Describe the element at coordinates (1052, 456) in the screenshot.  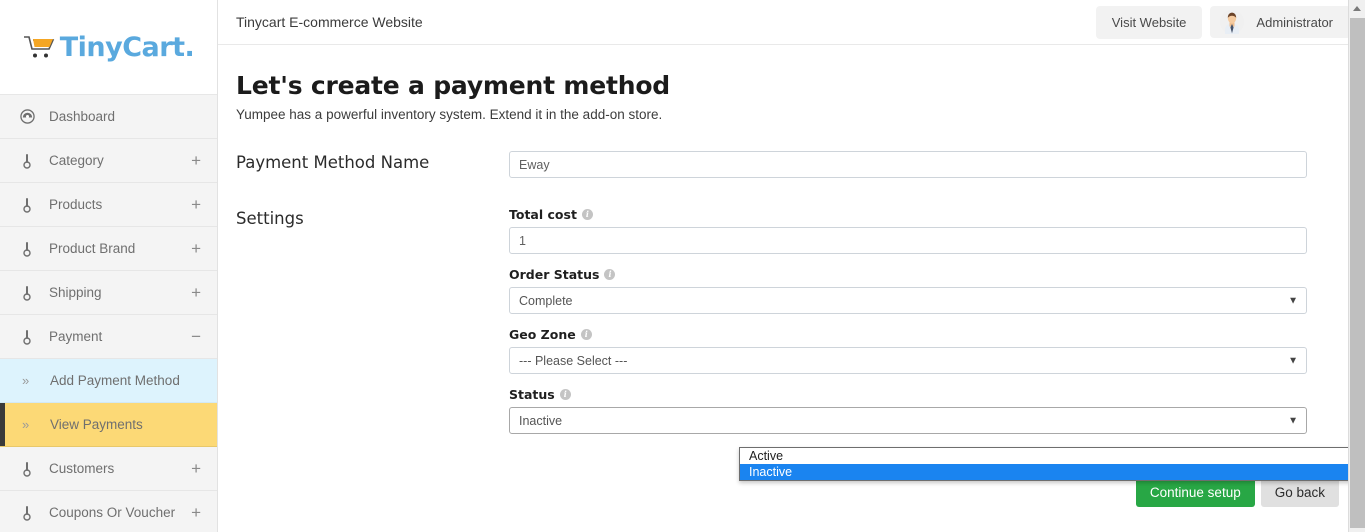
I see `status-option-active: Active` at that location.